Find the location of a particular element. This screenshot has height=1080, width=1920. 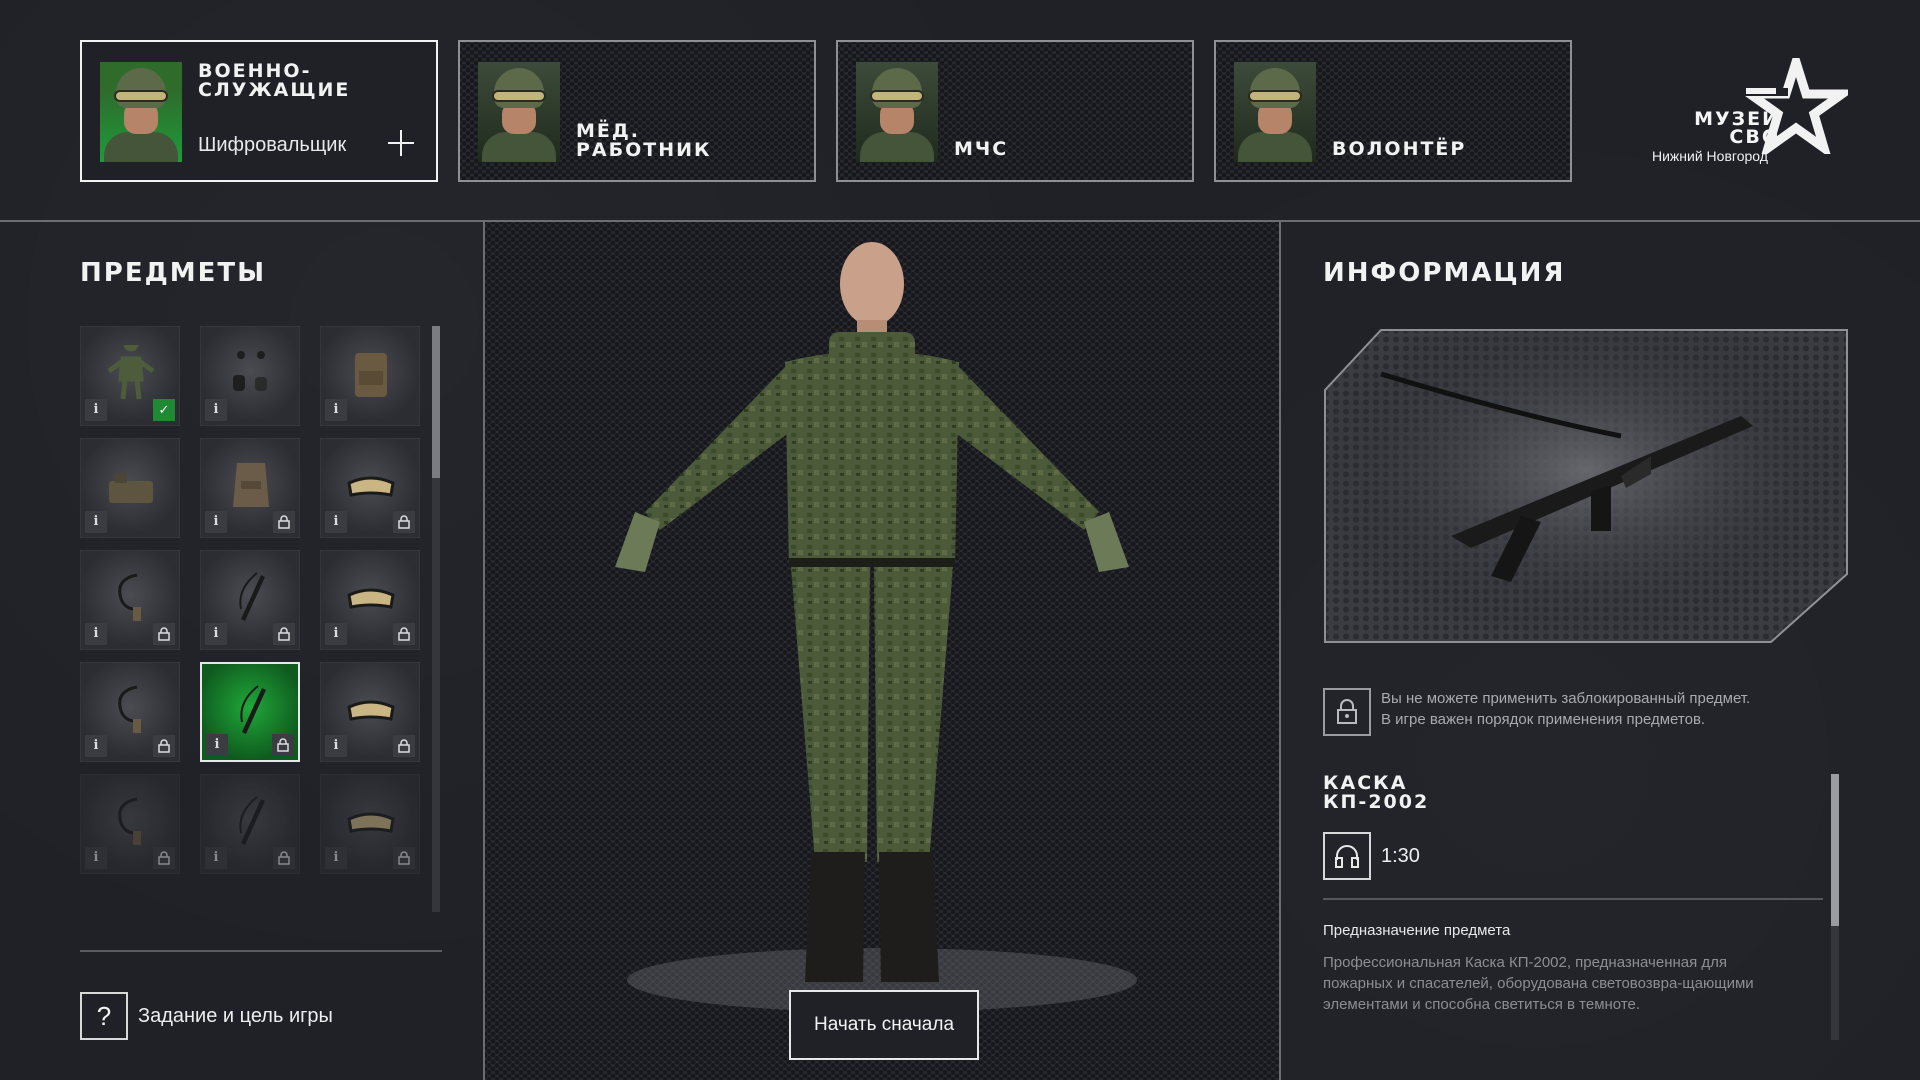

headphones-icon is located at coordinates (1347, 856).